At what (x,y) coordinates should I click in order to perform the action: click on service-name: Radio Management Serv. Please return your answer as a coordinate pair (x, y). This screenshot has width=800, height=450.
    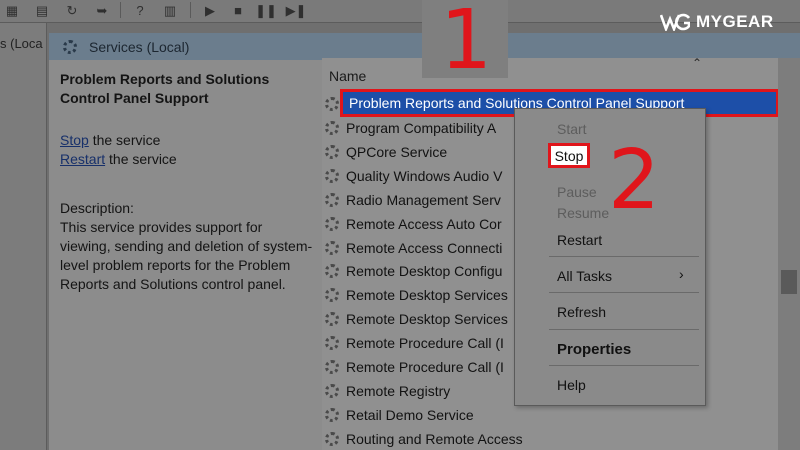
    Looking at the image, I should click on (423, 199).